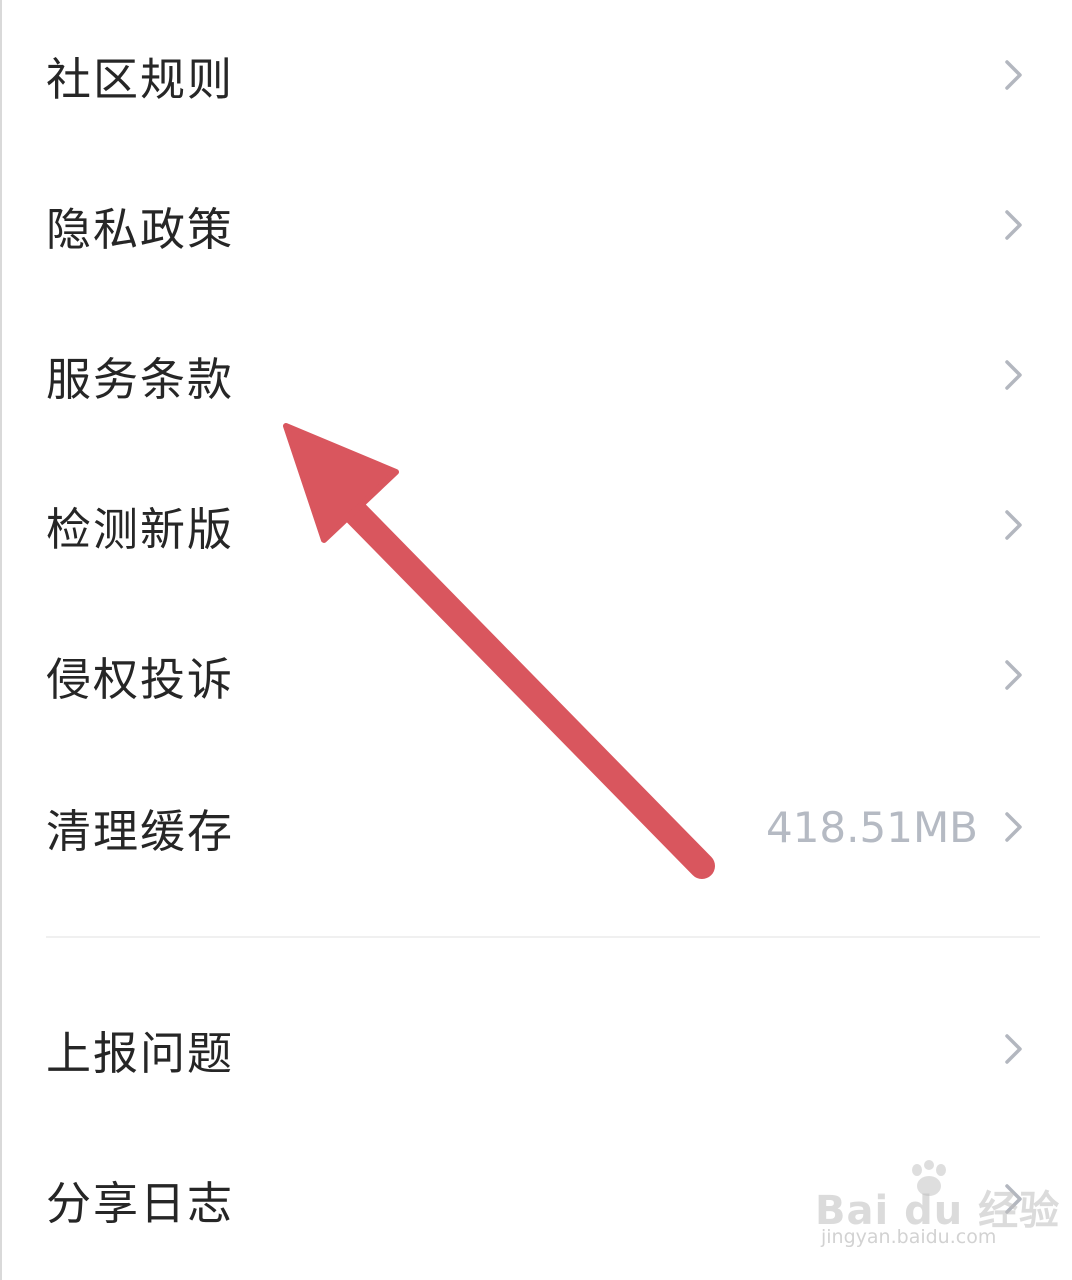 The image size is (1072, 1280). Describe the element at coordinates (871, 827) in the screenshot. I see `cache-size-value: 418.51MB` at that location.